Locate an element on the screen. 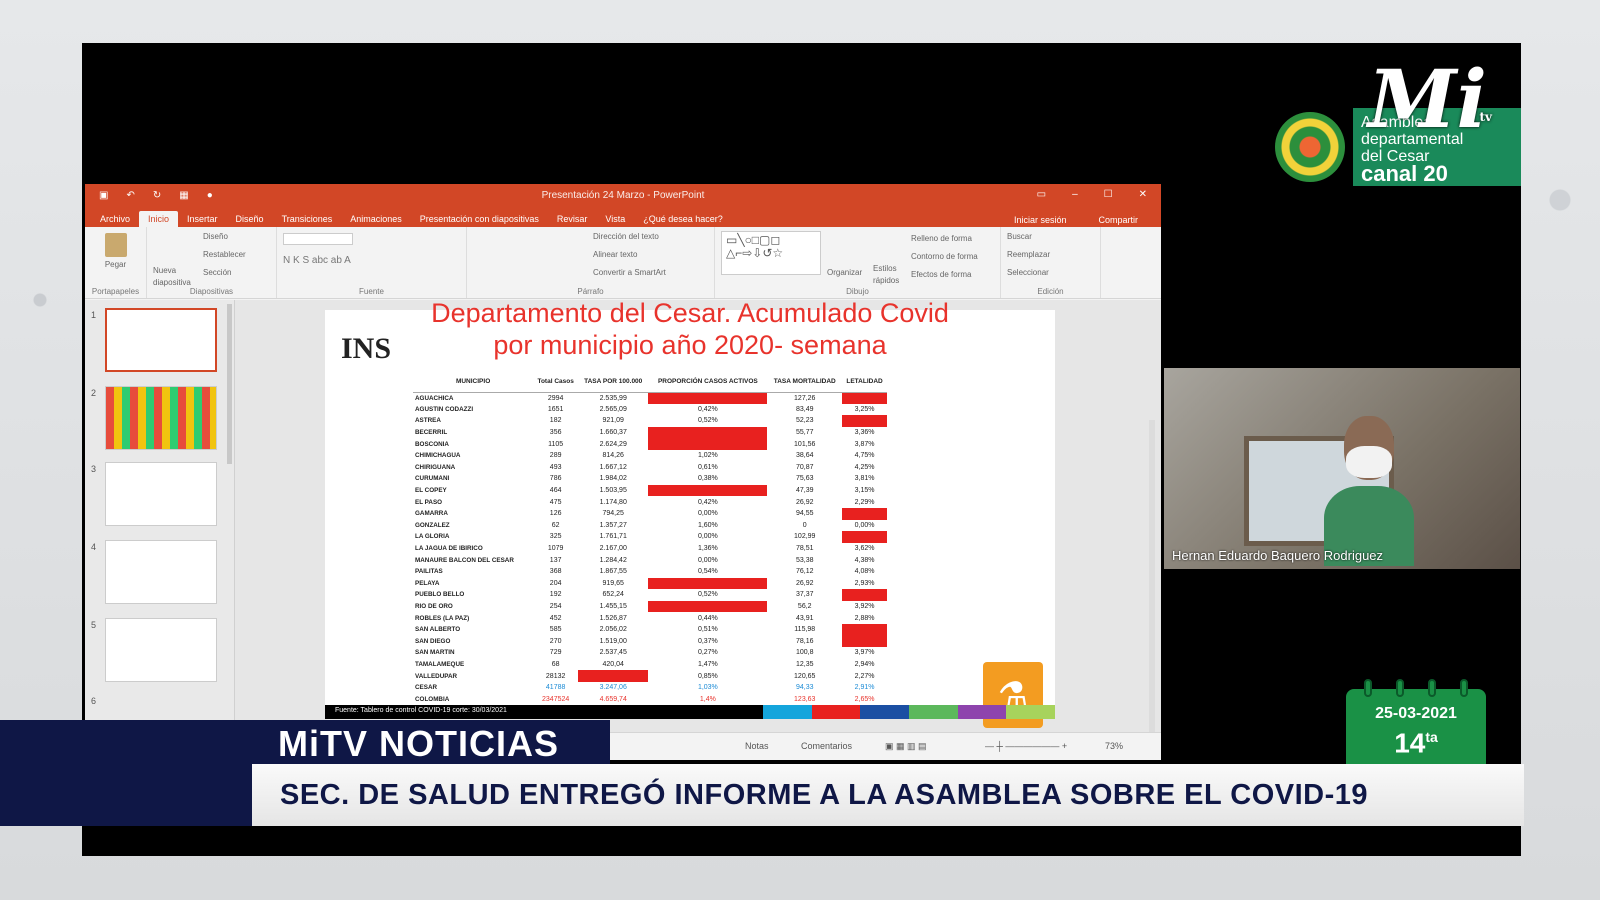  thumbnails-scrollbar is located at coordinates (229, 384).